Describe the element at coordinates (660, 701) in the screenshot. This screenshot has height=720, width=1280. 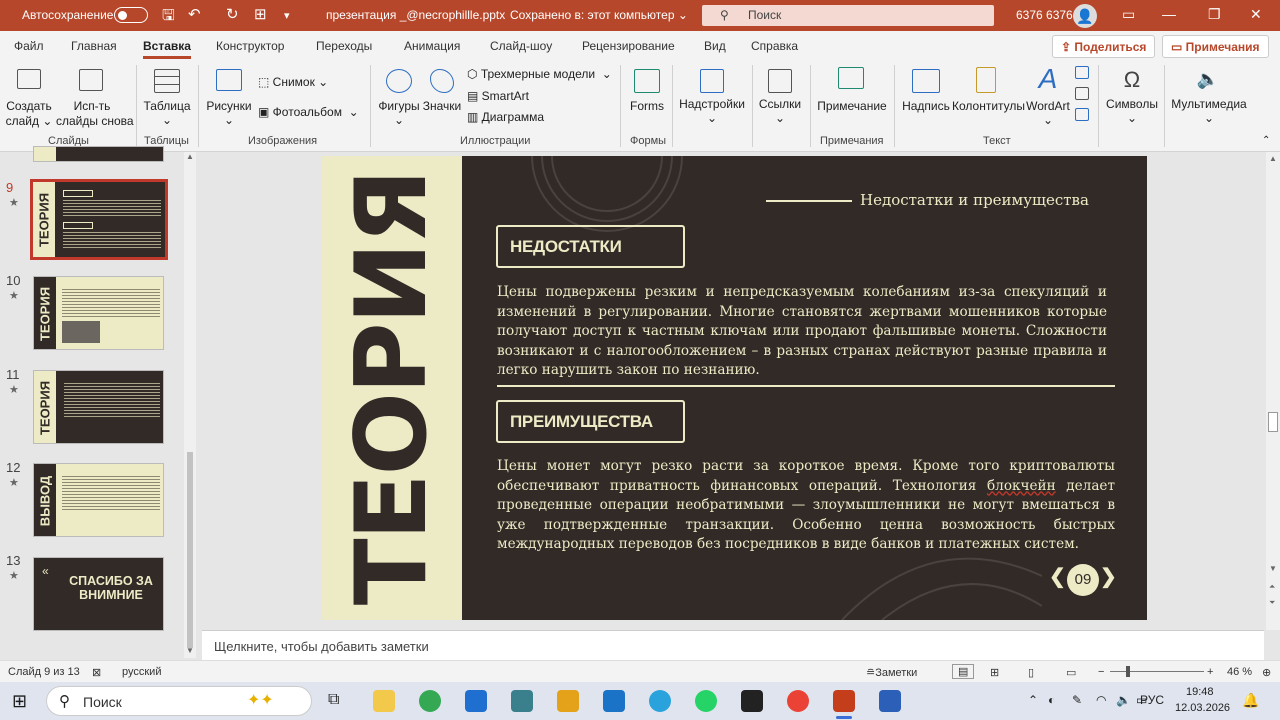
I see `telegram-icon` at that location.